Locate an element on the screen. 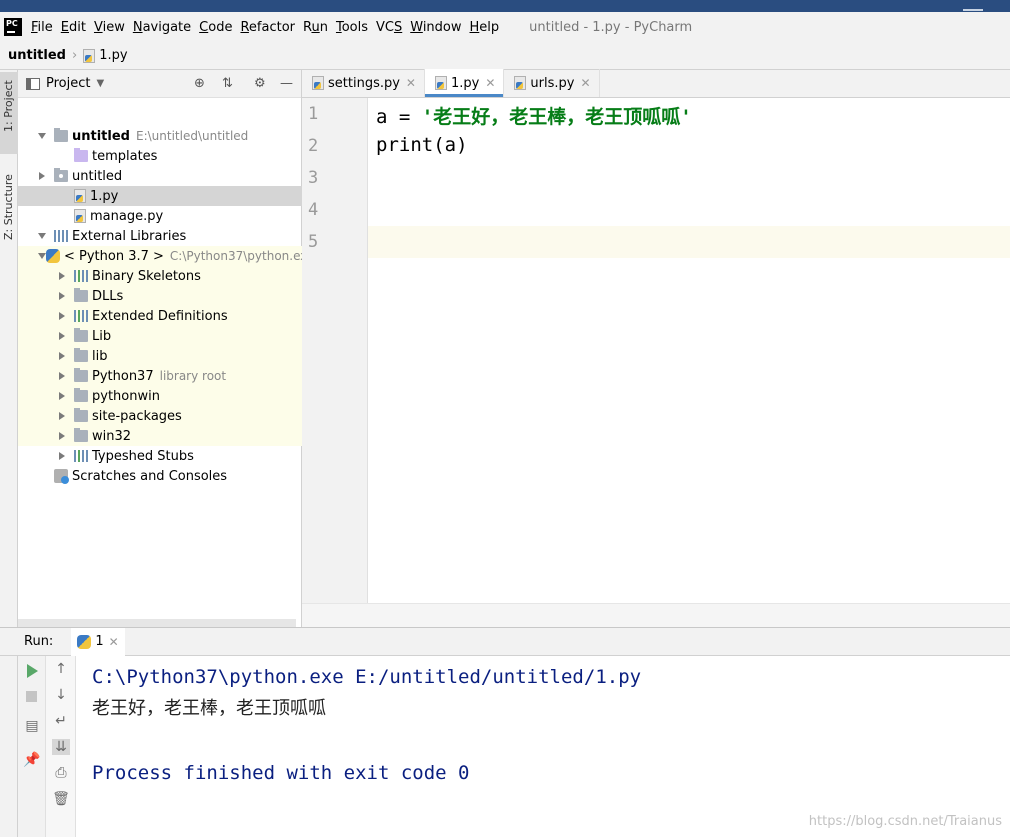 This screenshot has height=837, width=1010. tree-item: Scratches and Consoles is located at coordinates (160, 476).